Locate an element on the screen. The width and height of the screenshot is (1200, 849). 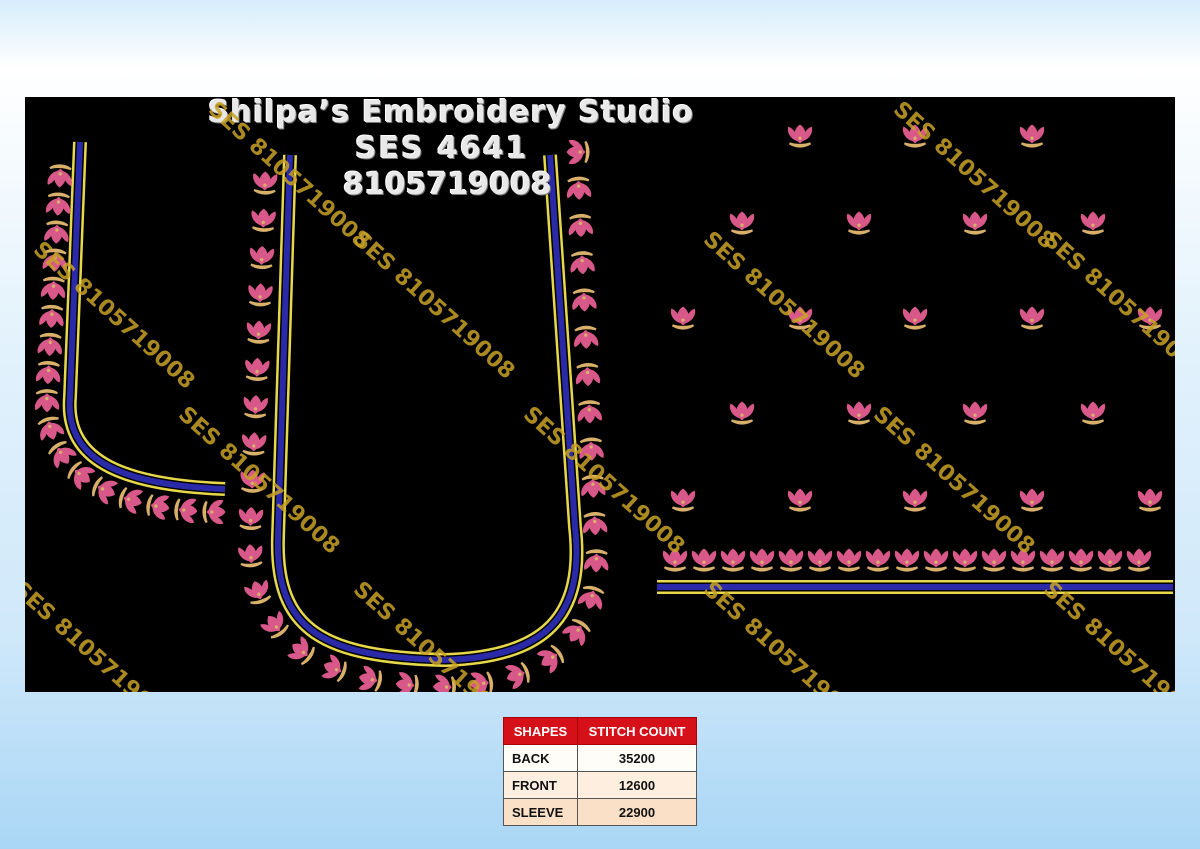
studio-name: Shilpa’s Embroidery Studio is located at coordinates (451, 113).